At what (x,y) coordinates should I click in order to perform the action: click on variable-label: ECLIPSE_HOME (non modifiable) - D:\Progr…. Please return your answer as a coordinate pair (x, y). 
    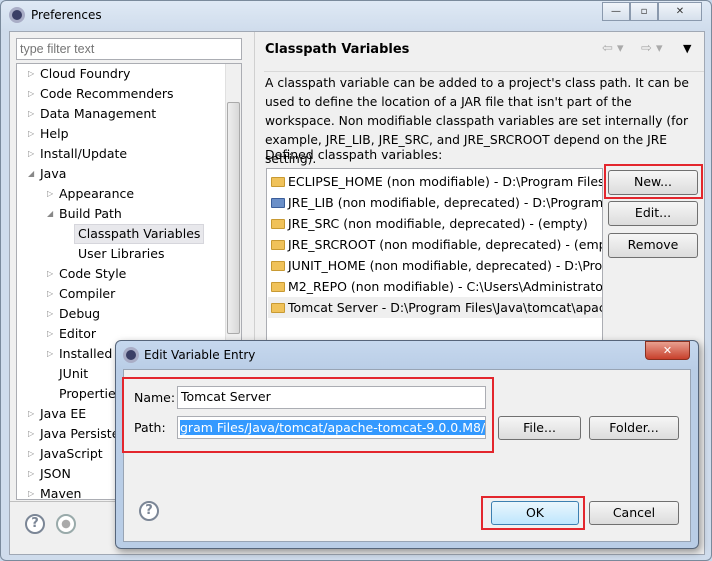
    Looking at the image, I should click on (445, 181).